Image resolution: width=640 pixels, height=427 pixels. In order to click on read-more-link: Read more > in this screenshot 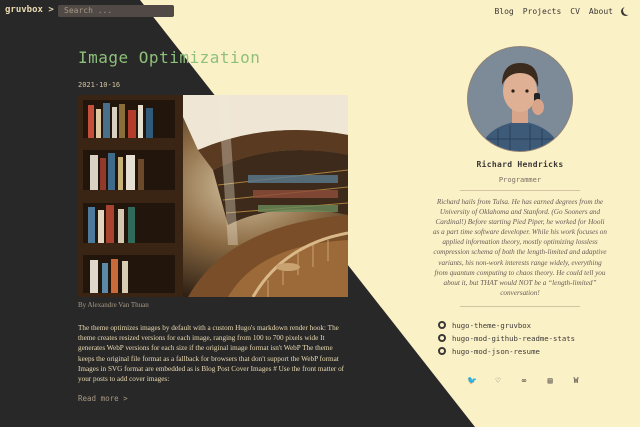, I will do `click(213, 398)`.